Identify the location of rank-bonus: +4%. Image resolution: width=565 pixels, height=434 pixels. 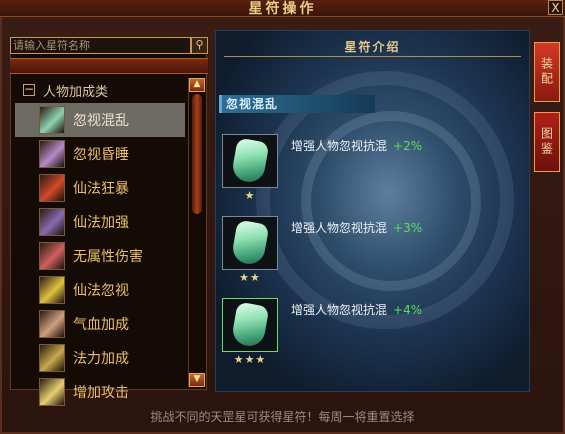
(408, 310).